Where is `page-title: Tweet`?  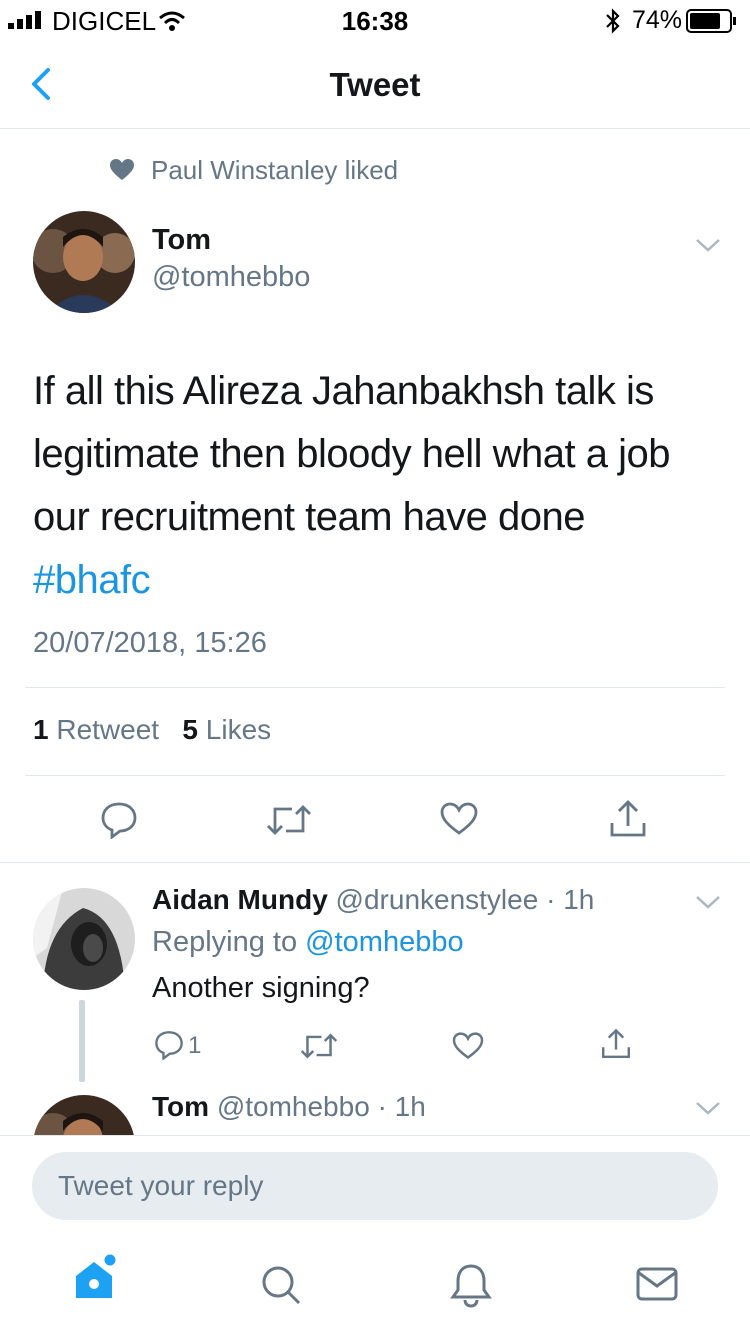 page-title: Tweet is located at coordinates (375, 84).